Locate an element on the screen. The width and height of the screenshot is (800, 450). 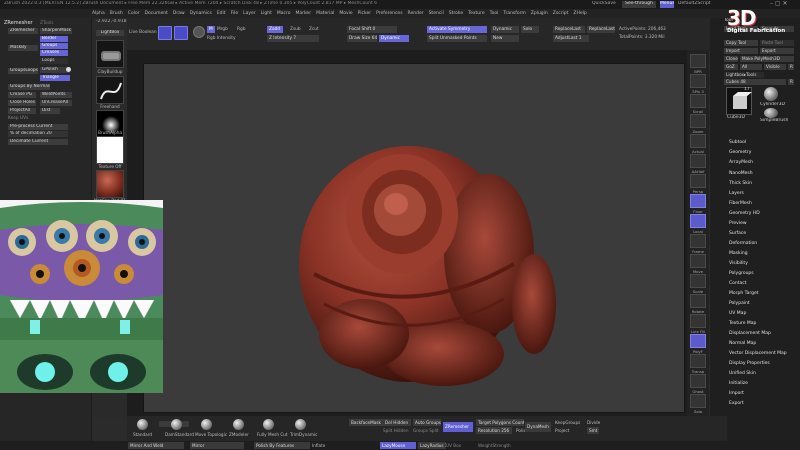
layers-menu: Layers is located at coordinates (736, 193).